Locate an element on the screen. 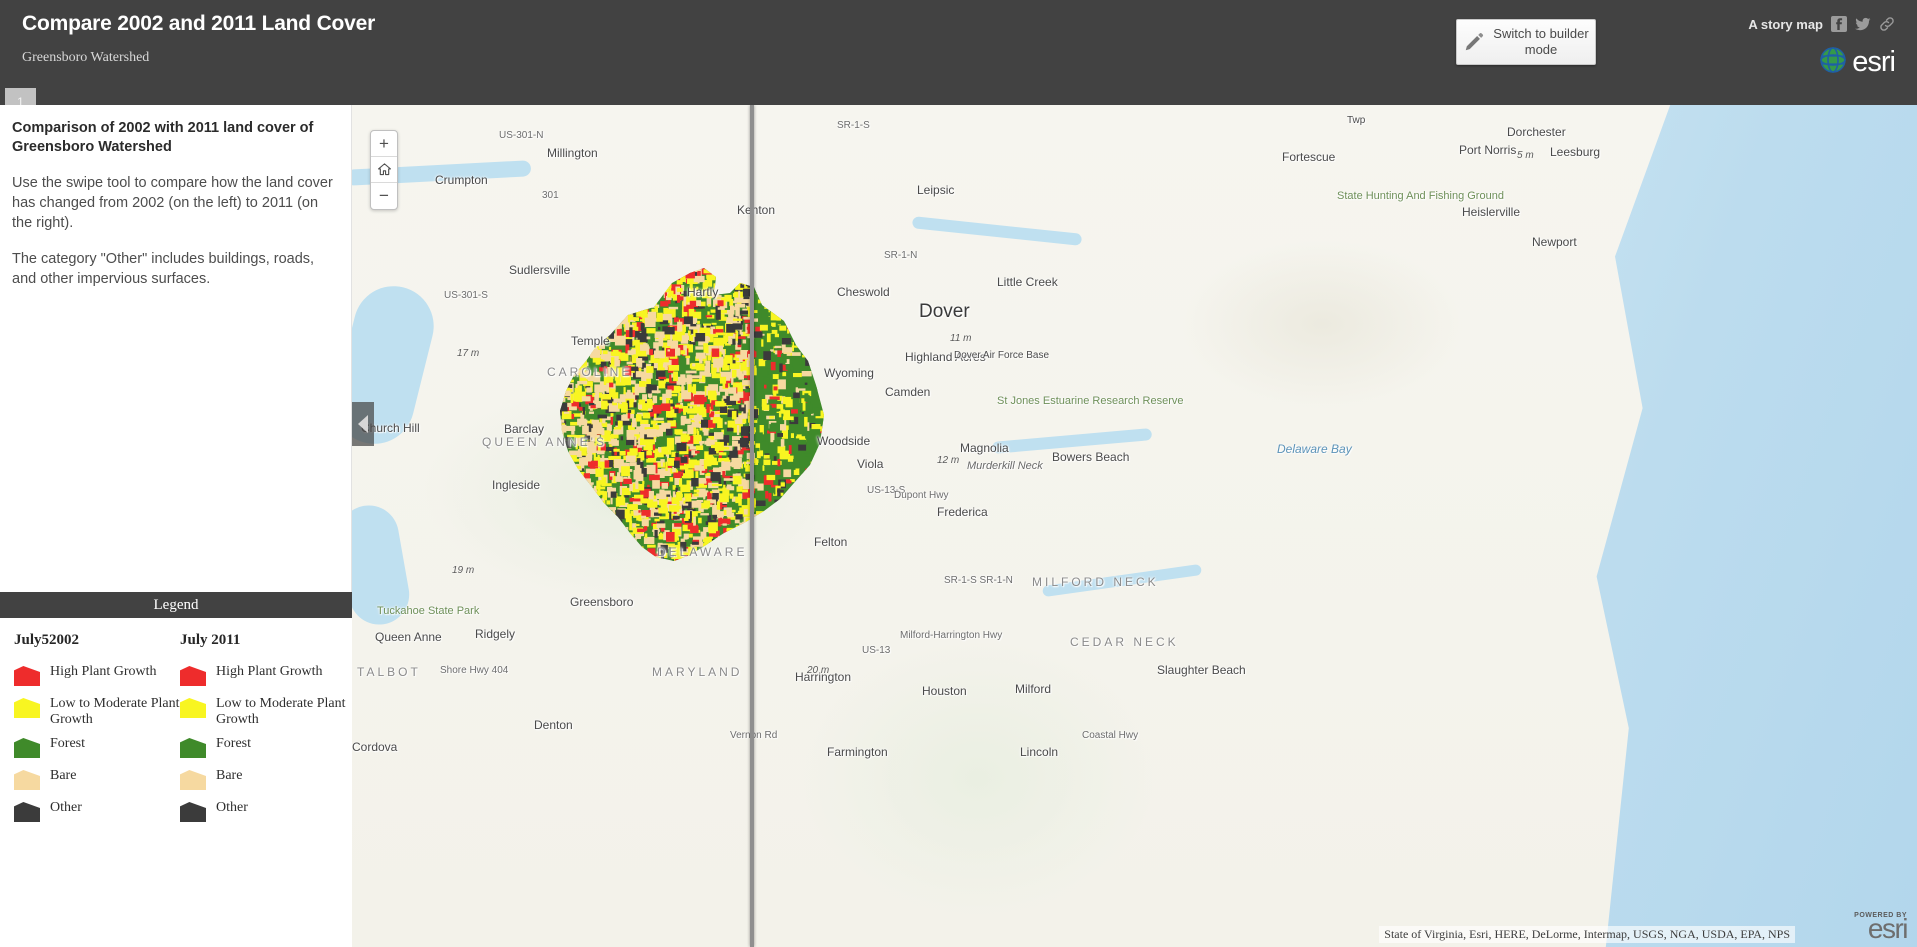 This screenshot has height=947, width=1917. panel-collapse-toggle is located at coordinates (363, 424).